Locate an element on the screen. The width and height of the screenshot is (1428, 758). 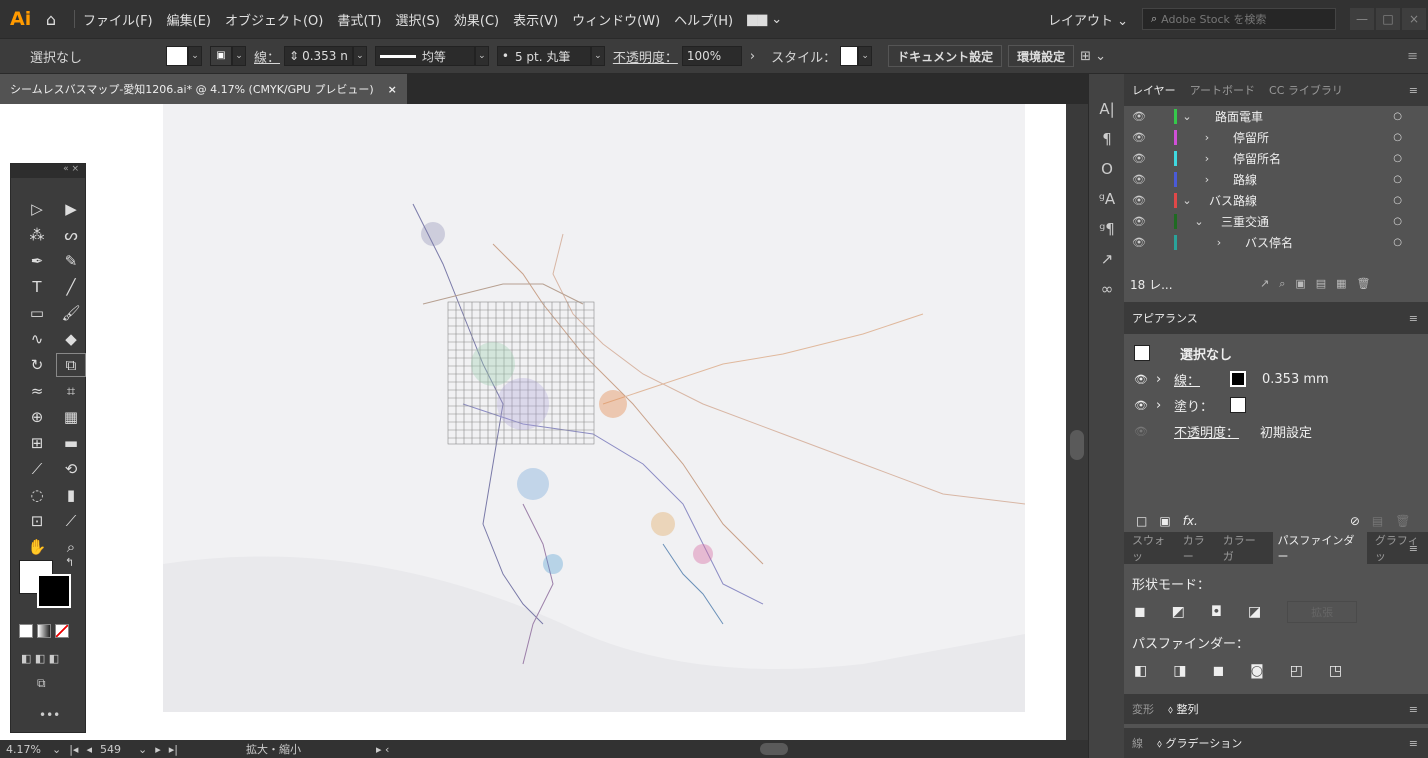
tab-gradient: ⬨ グラデーション is located at coordinates (1199, 743).